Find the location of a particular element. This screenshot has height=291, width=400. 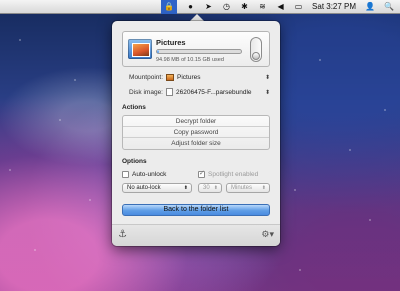

volume-header: Pictures 94.98 MB of 10.15 GB used is located at coordinates (196, 49).